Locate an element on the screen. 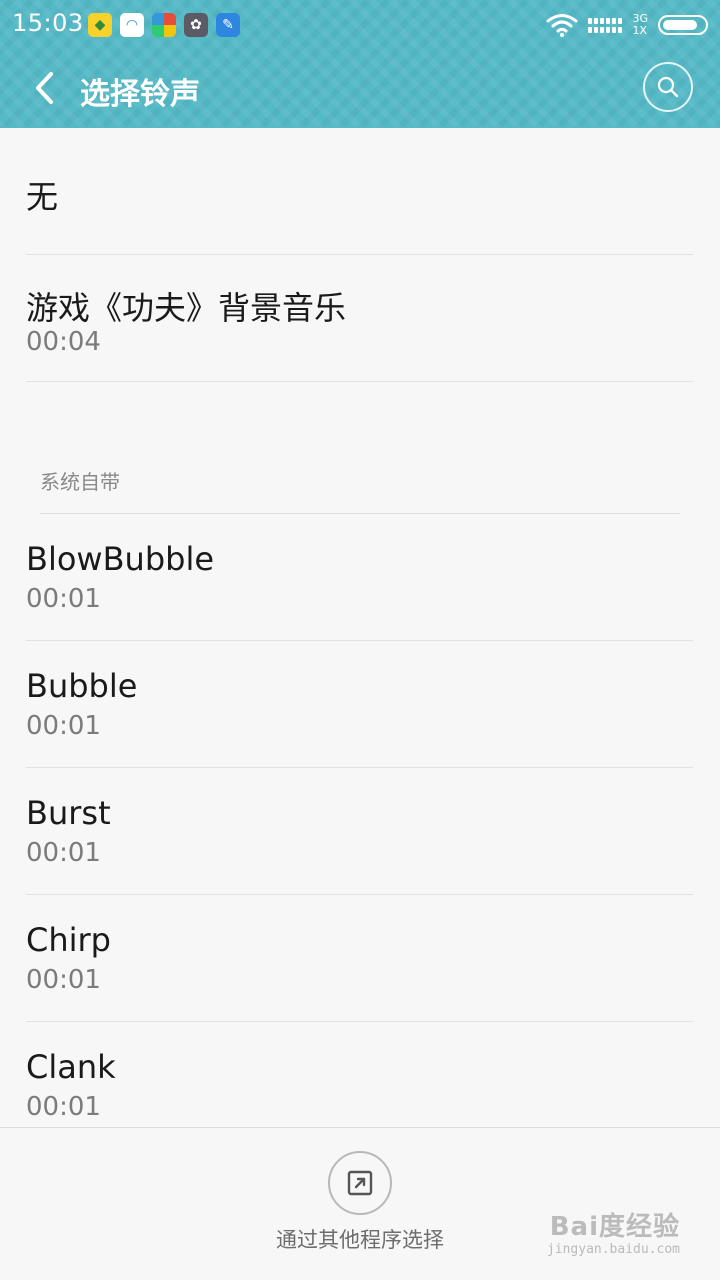  game-center-app-icon is located at coordinates (164, 25).